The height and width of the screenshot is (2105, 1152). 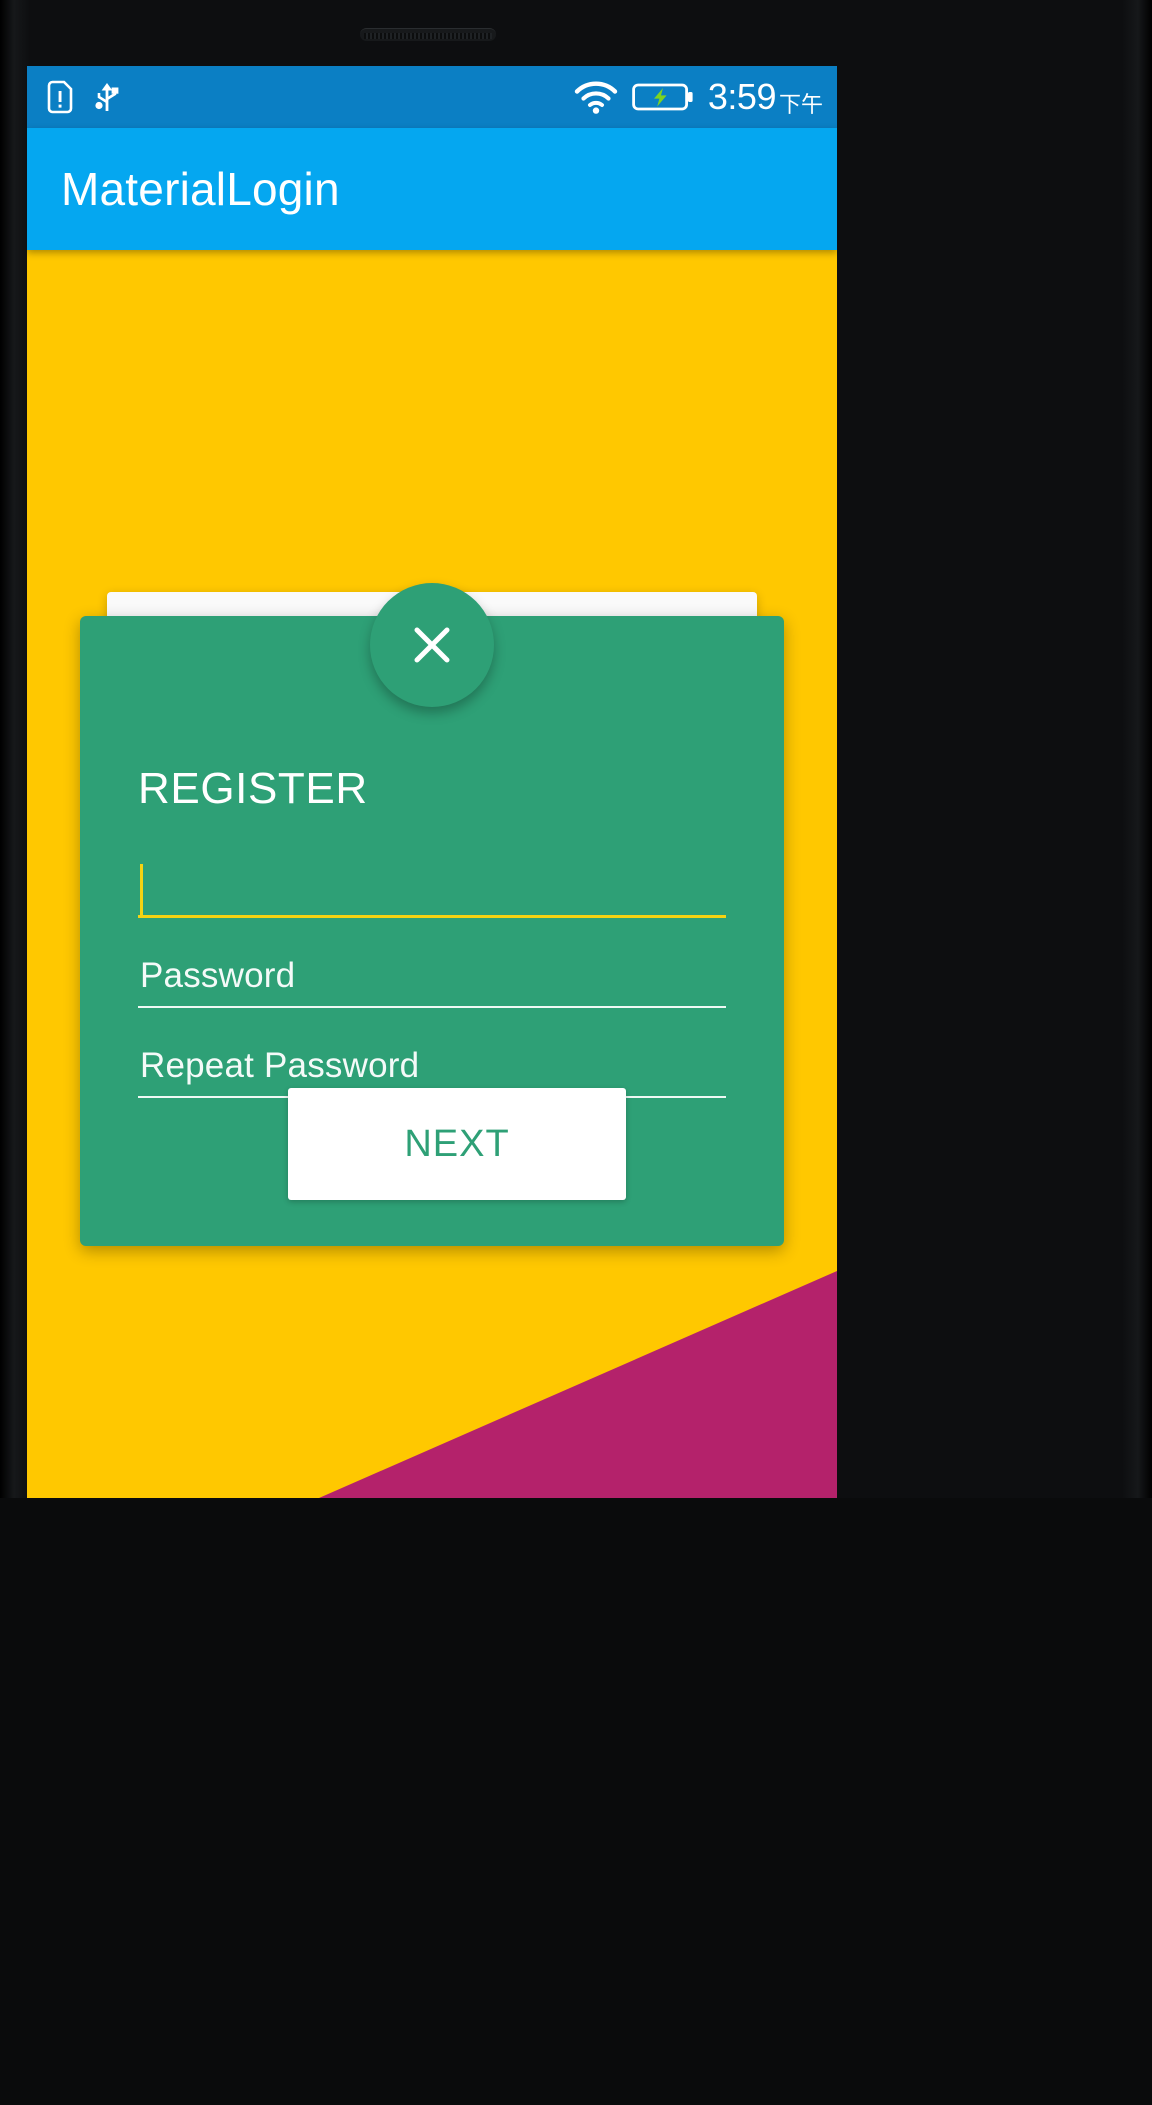 I want to click on password-field-underline, so click(x=432, y=1007).